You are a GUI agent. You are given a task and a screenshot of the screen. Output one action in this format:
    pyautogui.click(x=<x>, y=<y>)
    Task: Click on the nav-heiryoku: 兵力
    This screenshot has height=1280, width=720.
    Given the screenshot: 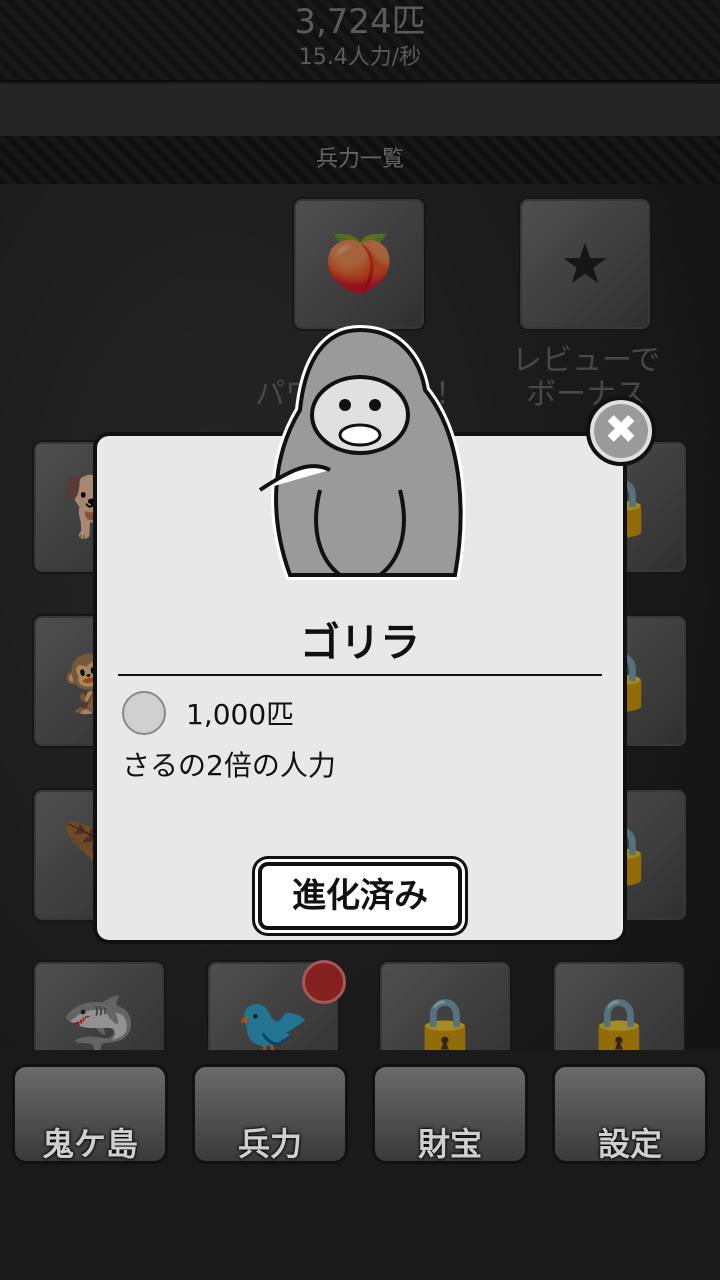 What is the action you would take?
    pyautogui.click(x=270, y=1114)
    